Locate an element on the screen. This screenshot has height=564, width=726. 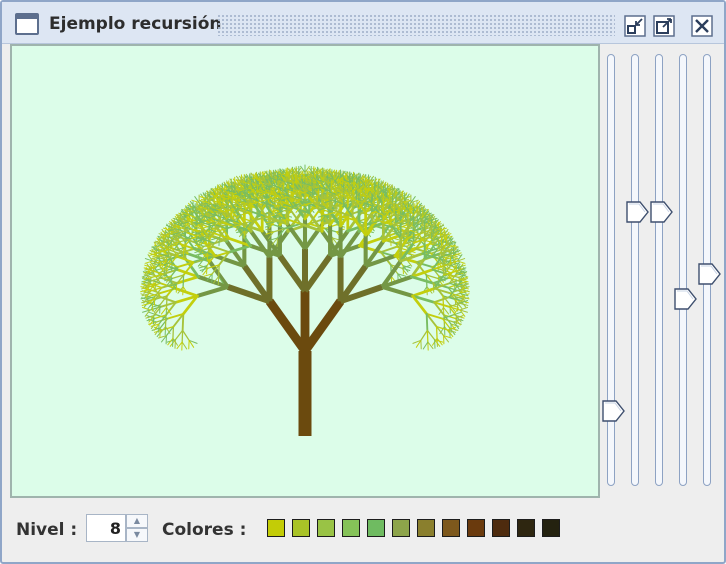
close-button is located at coordinates (702, 26).